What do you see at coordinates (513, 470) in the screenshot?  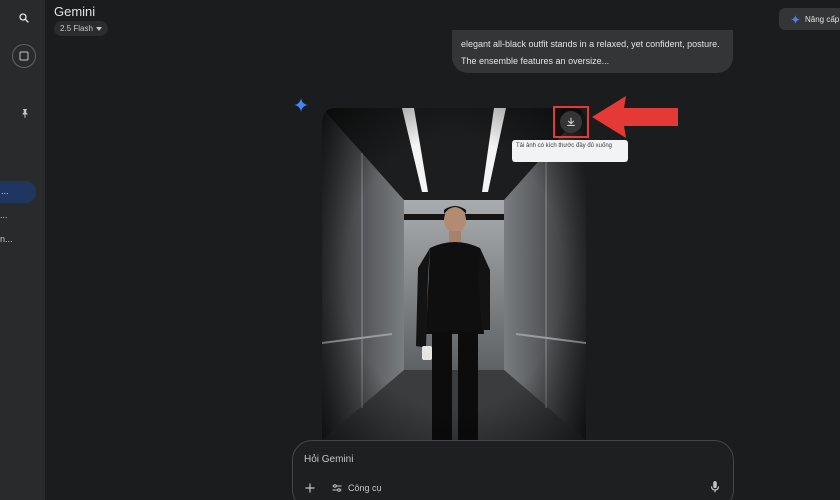 I see `prompt-box: Công cụ` at bounding box center [513, 470].